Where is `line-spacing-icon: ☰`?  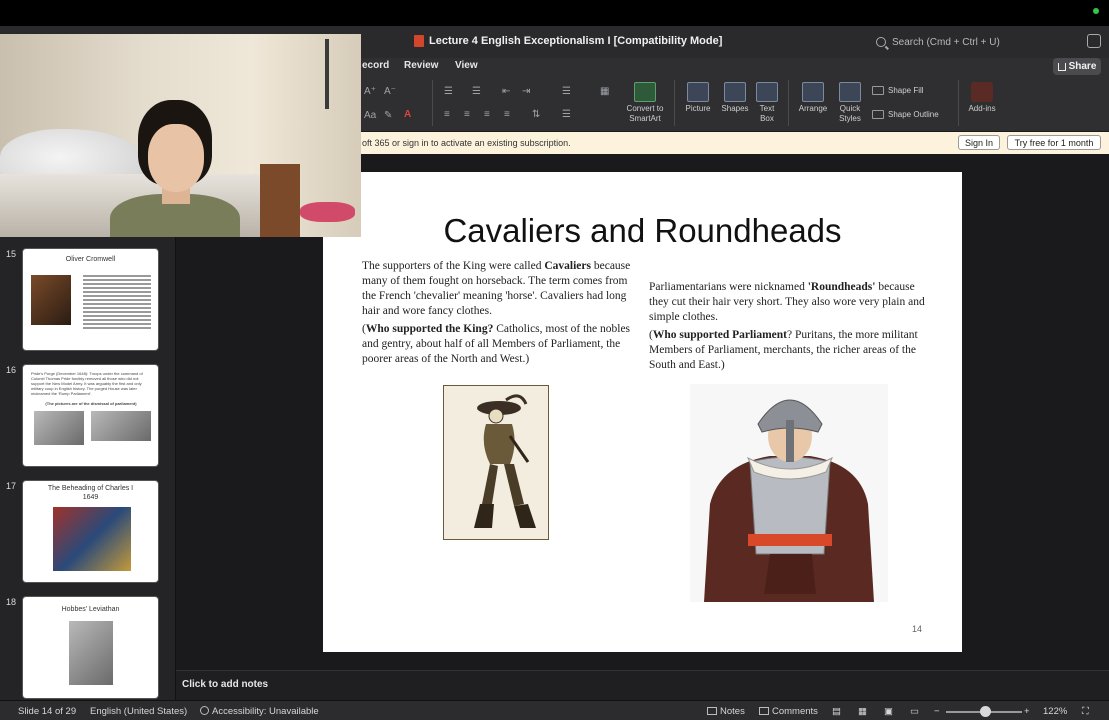 line-spacing-icon: ☰ is located at coordinates (566, 91).